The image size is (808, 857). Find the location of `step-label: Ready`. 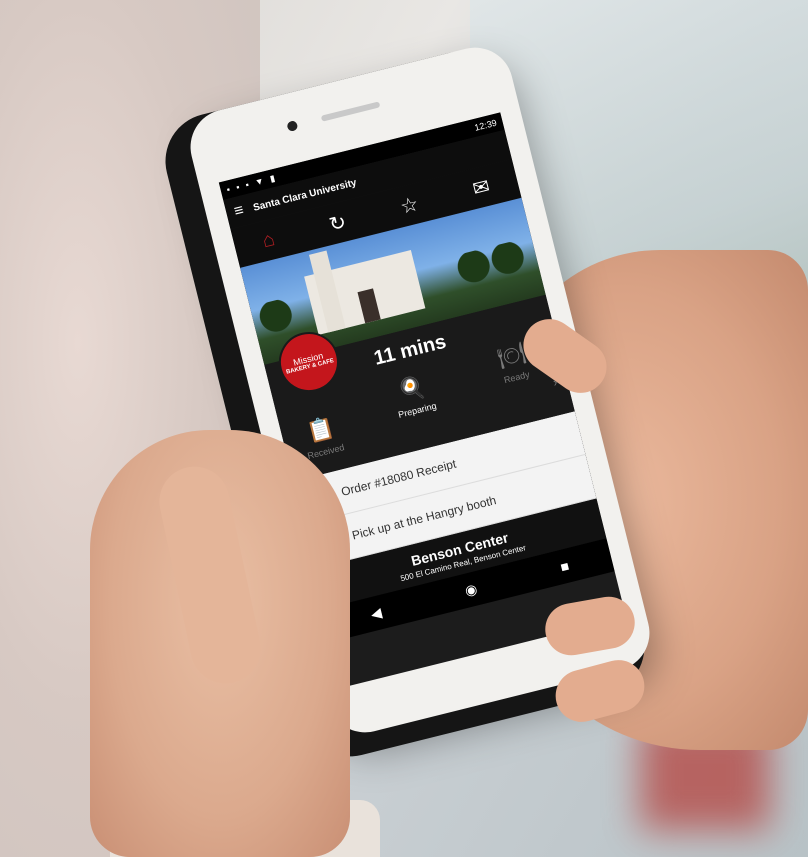

step-label: Ready is located at coordinates (516, 377).